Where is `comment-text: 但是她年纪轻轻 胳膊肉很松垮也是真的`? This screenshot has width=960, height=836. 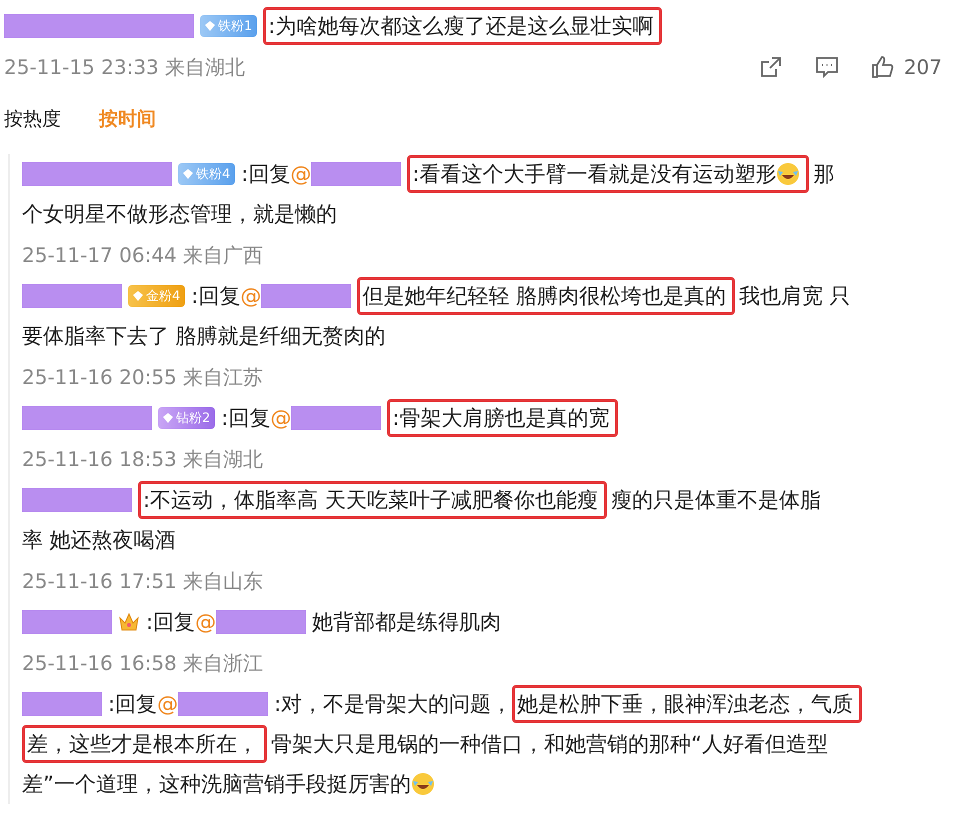
comment-text: 但是她年纪轻轻 胳膊肉很松垮也是真的 is located at coordinates (544, 296).